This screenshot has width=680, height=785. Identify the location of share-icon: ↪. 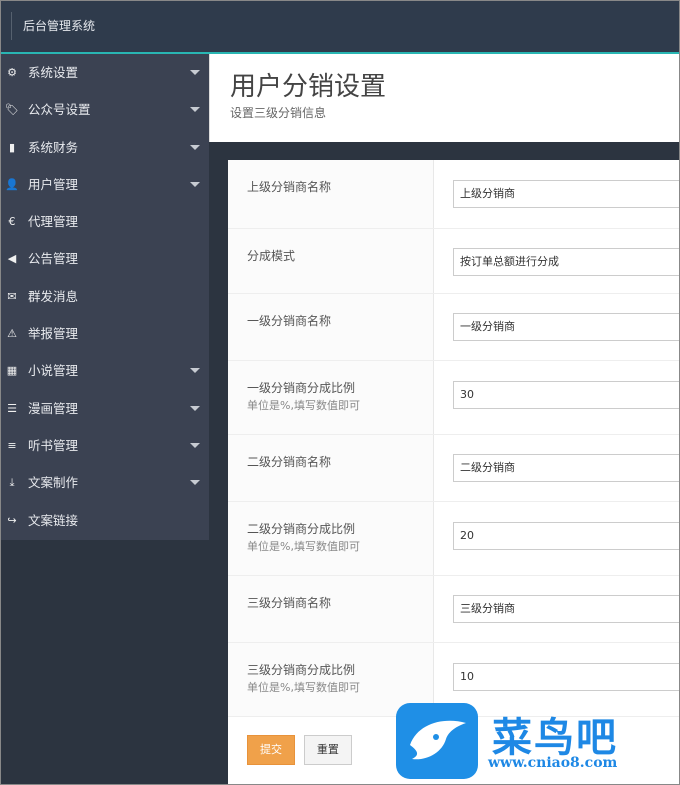
(12, 520).